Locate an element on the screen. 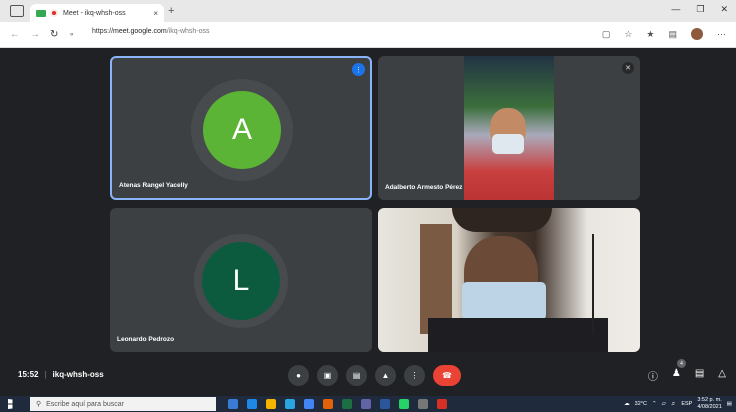  tab-close-icon: × is located at coordinates (155, 13).